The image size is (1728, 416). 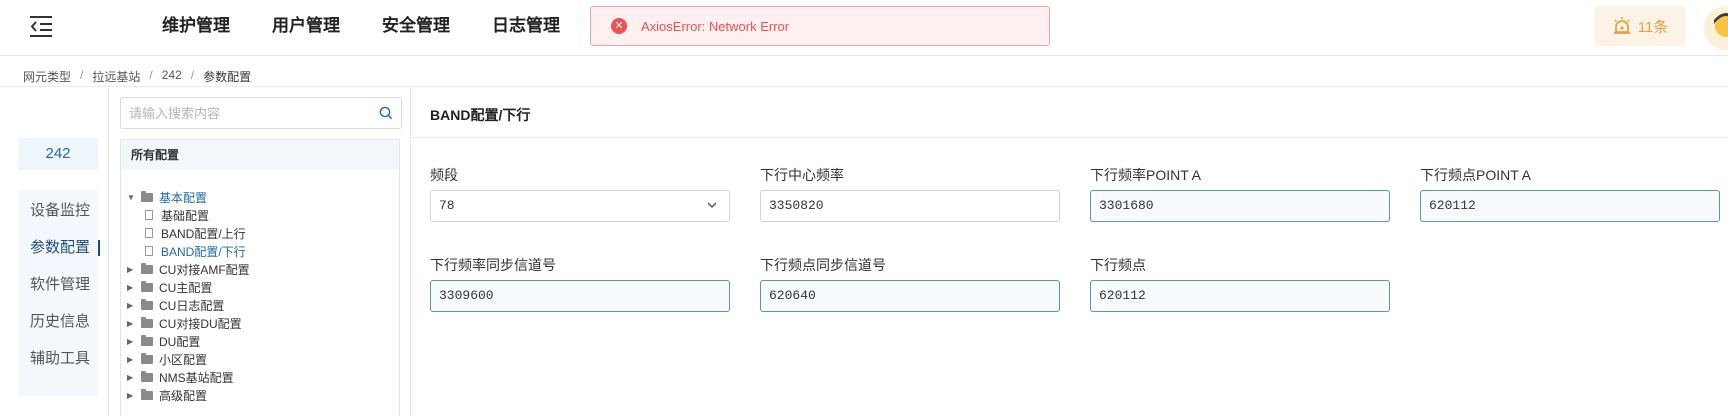 What do you see at coordinates (447, 205) in the screenshot?
I see `band-select-value: 78` at bounding box center [447, 205].